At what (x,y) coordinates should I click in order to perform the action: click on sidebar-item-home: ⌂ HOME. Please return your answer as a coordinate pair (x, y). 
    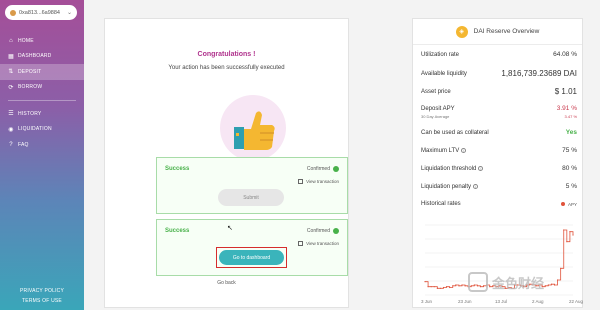
    Looking at the image, I should click on (42, 41).